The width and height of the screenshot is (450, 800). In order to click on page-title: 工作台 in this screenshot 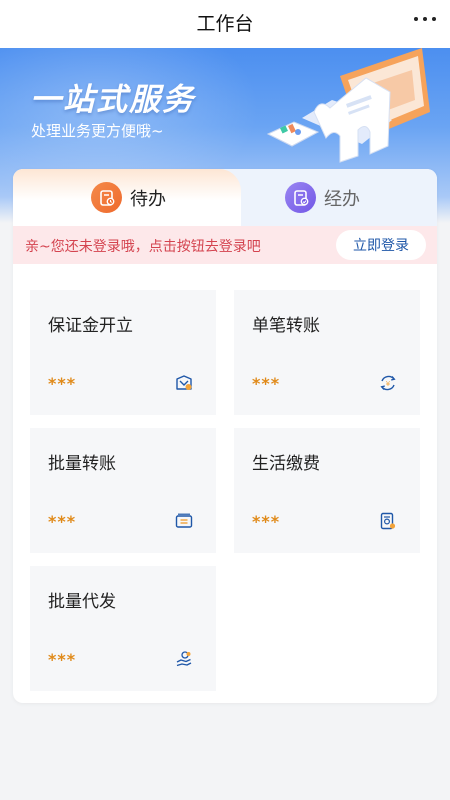, I will do `click(225, 24)`.